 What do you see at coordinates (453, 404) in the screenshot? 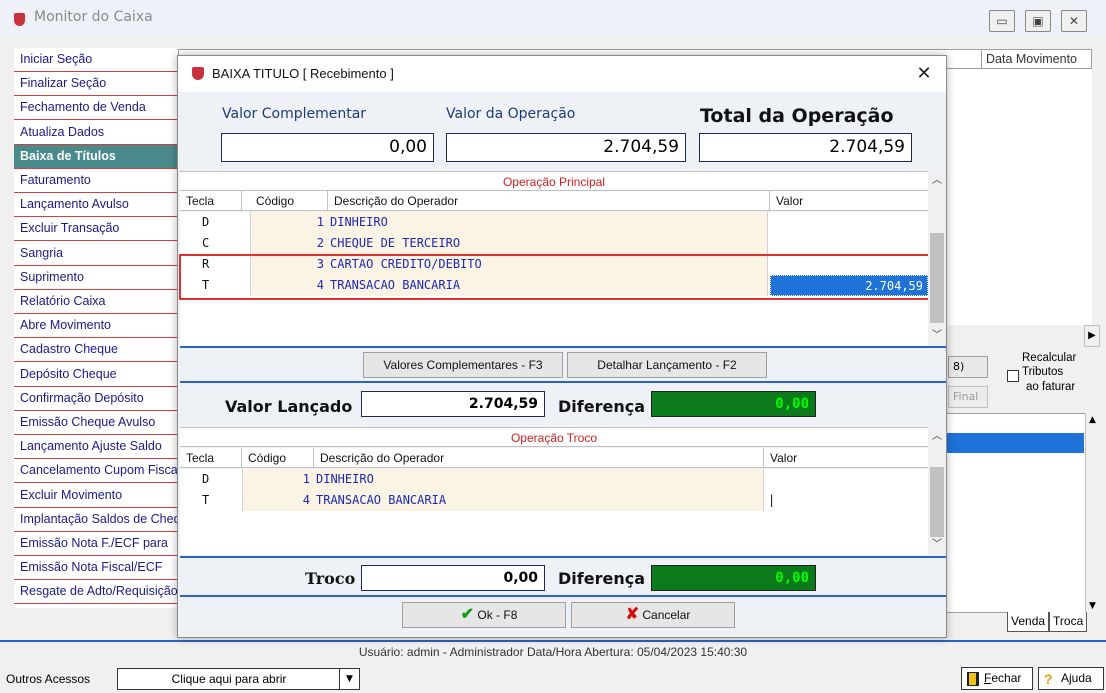
I see `valor-lancado-field: 2.704,59` at bounding box center [453, 404].